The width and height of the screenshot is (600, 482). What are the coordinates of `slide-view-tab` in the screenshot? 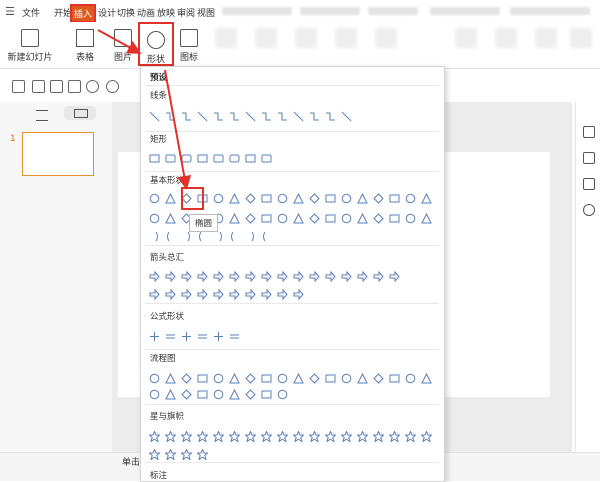 It's located at (80, 113).